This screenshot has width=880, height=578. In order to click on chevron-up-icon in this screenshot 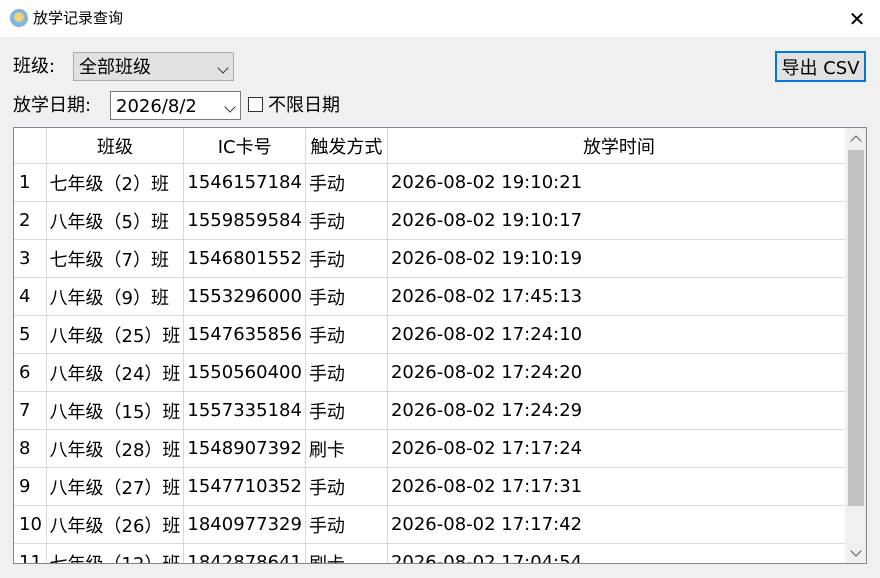, I will do `click(855, 140)`.